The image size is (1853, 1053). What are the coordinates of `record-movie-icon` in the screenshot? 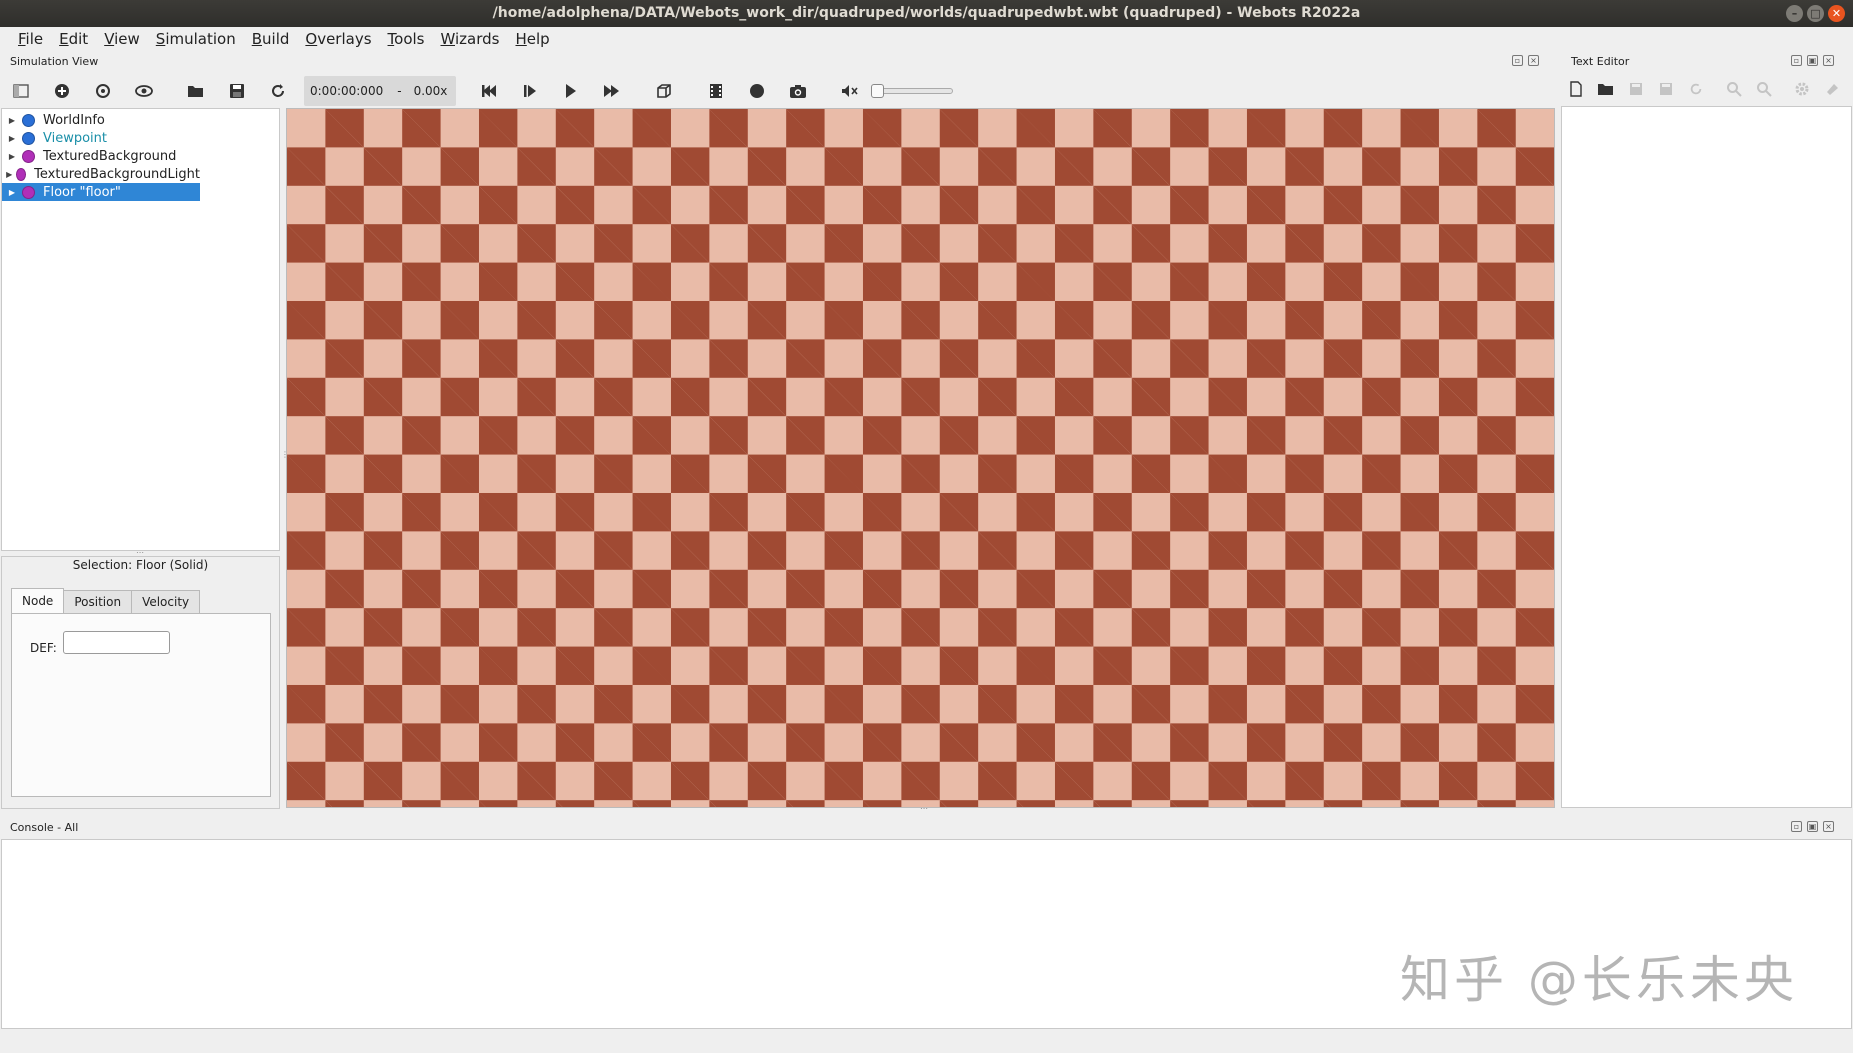 It's located at (716, 91).